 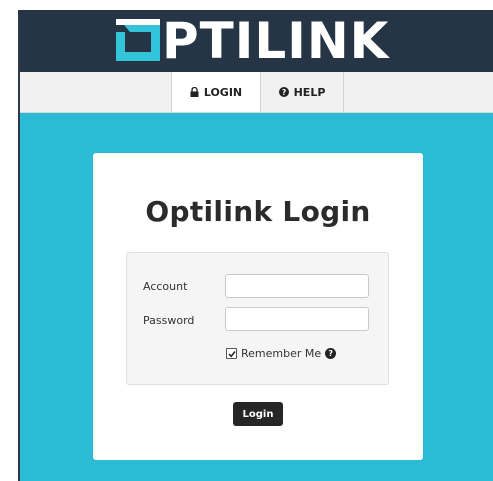 I want to click on account-input, so click(x=297, y=286).